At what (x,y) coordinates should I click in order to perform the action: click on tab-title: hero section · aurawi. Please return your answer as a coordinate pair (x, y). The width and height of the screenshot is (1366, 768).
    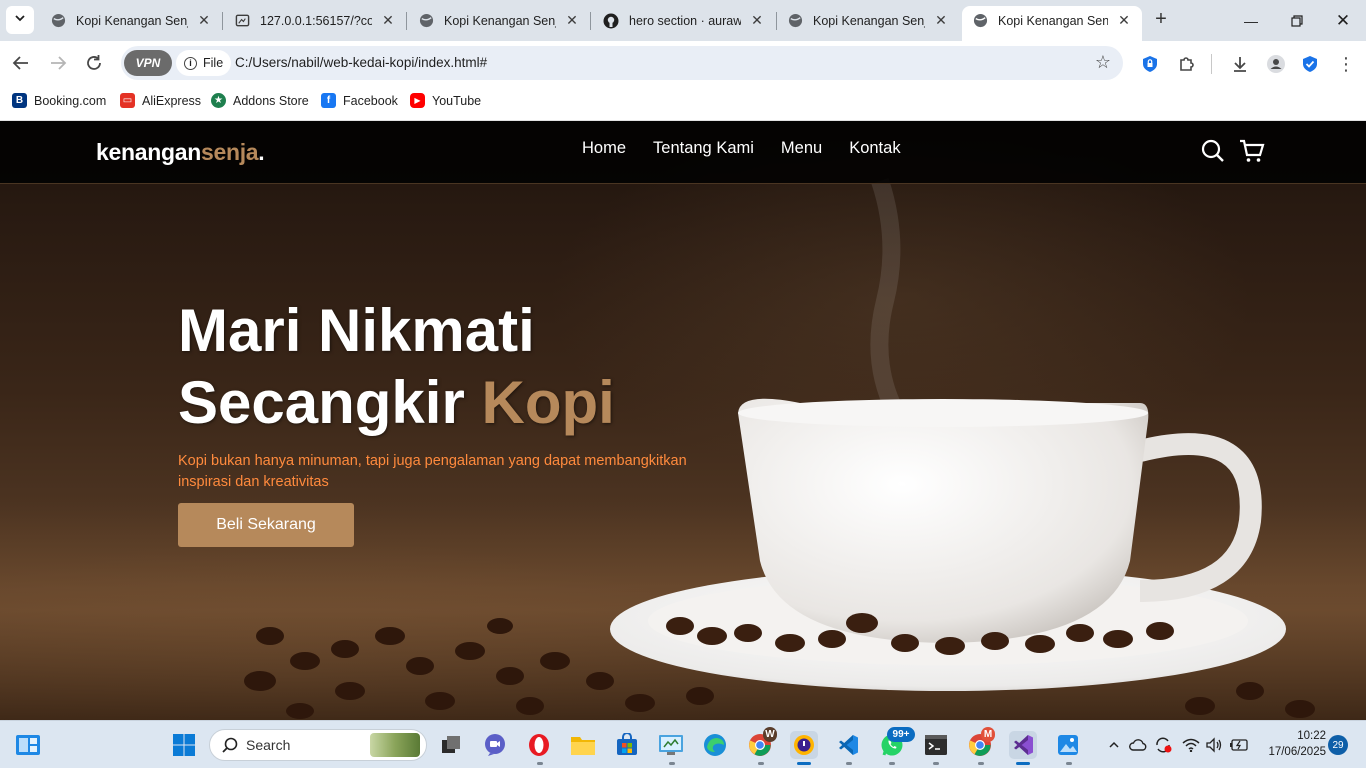
    Looking at the image, I should click on (685, 20).